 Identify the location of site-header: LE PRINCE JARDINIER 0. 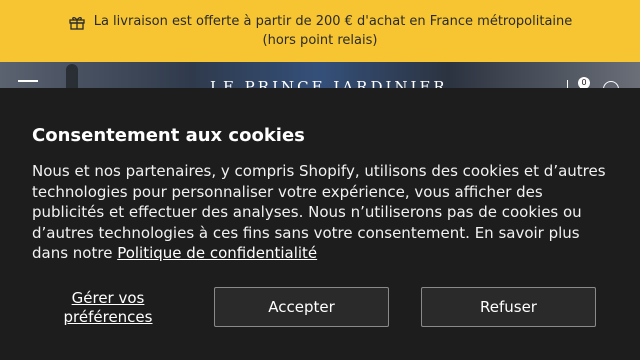
(320, 75).